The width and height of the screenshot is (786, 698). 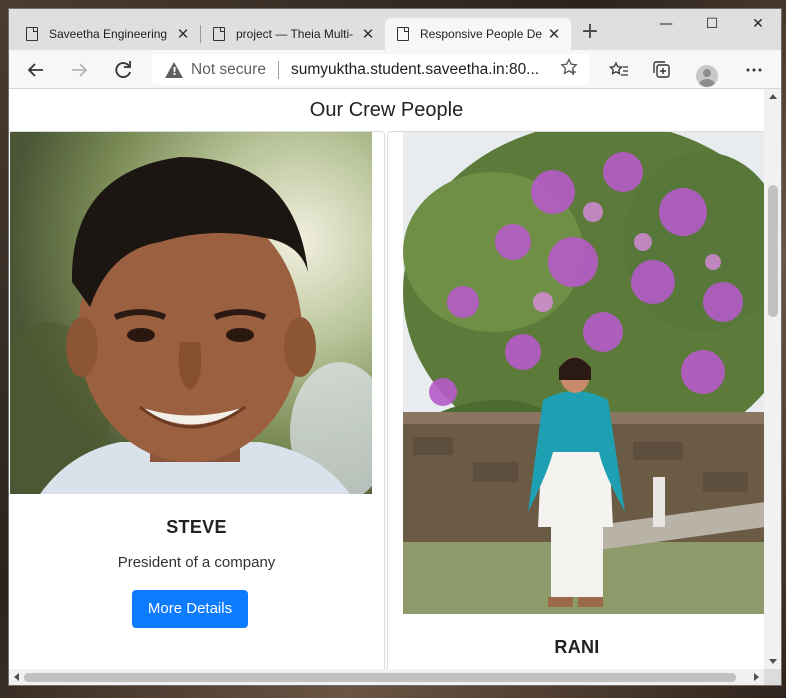 What do you see at coordinates (754, 70) in the screenshot?
I see `more-icon` at bounding box center [754, 70].